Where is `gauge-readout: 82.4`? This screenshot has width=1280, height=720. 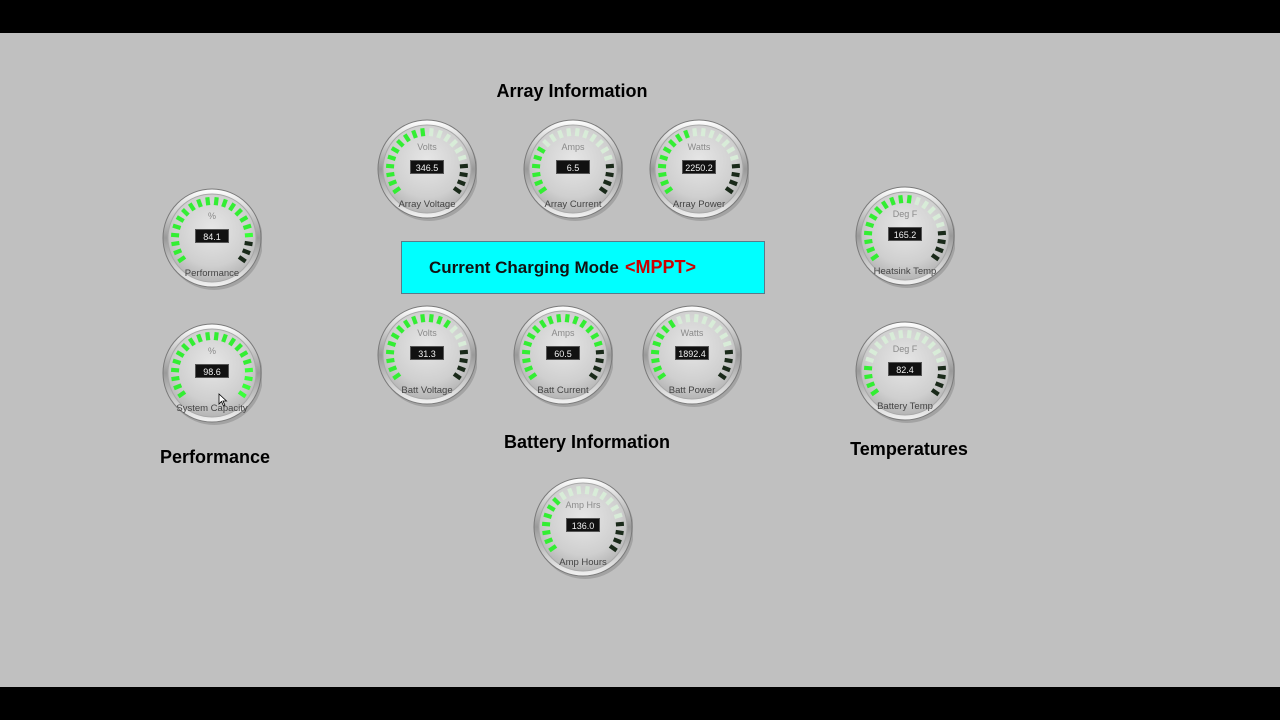 gauge-readout: 82.4 is located at coordinates (905, 369).